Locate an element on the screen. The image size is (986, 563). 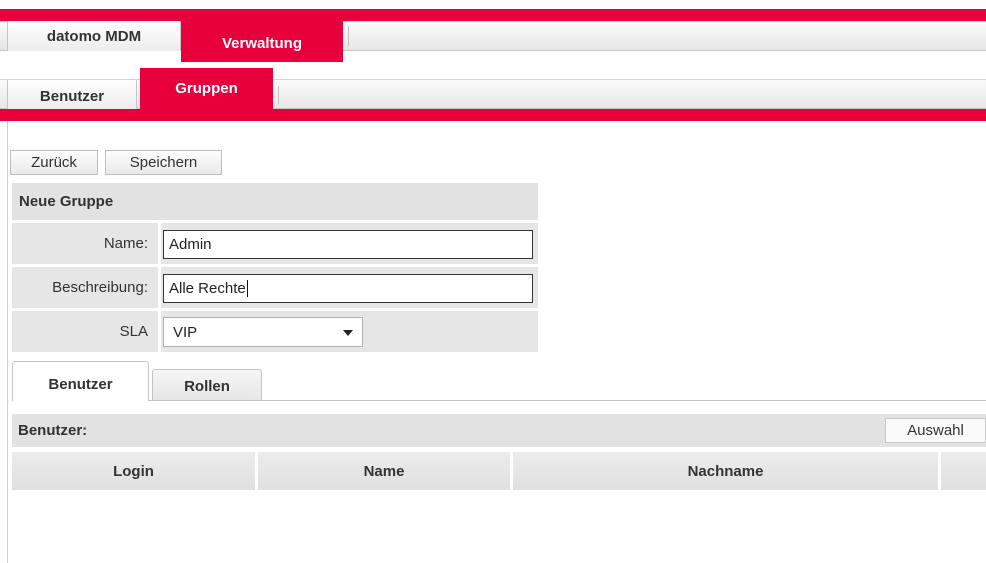
sla-label: SLA is located at coordinates (85, 331).